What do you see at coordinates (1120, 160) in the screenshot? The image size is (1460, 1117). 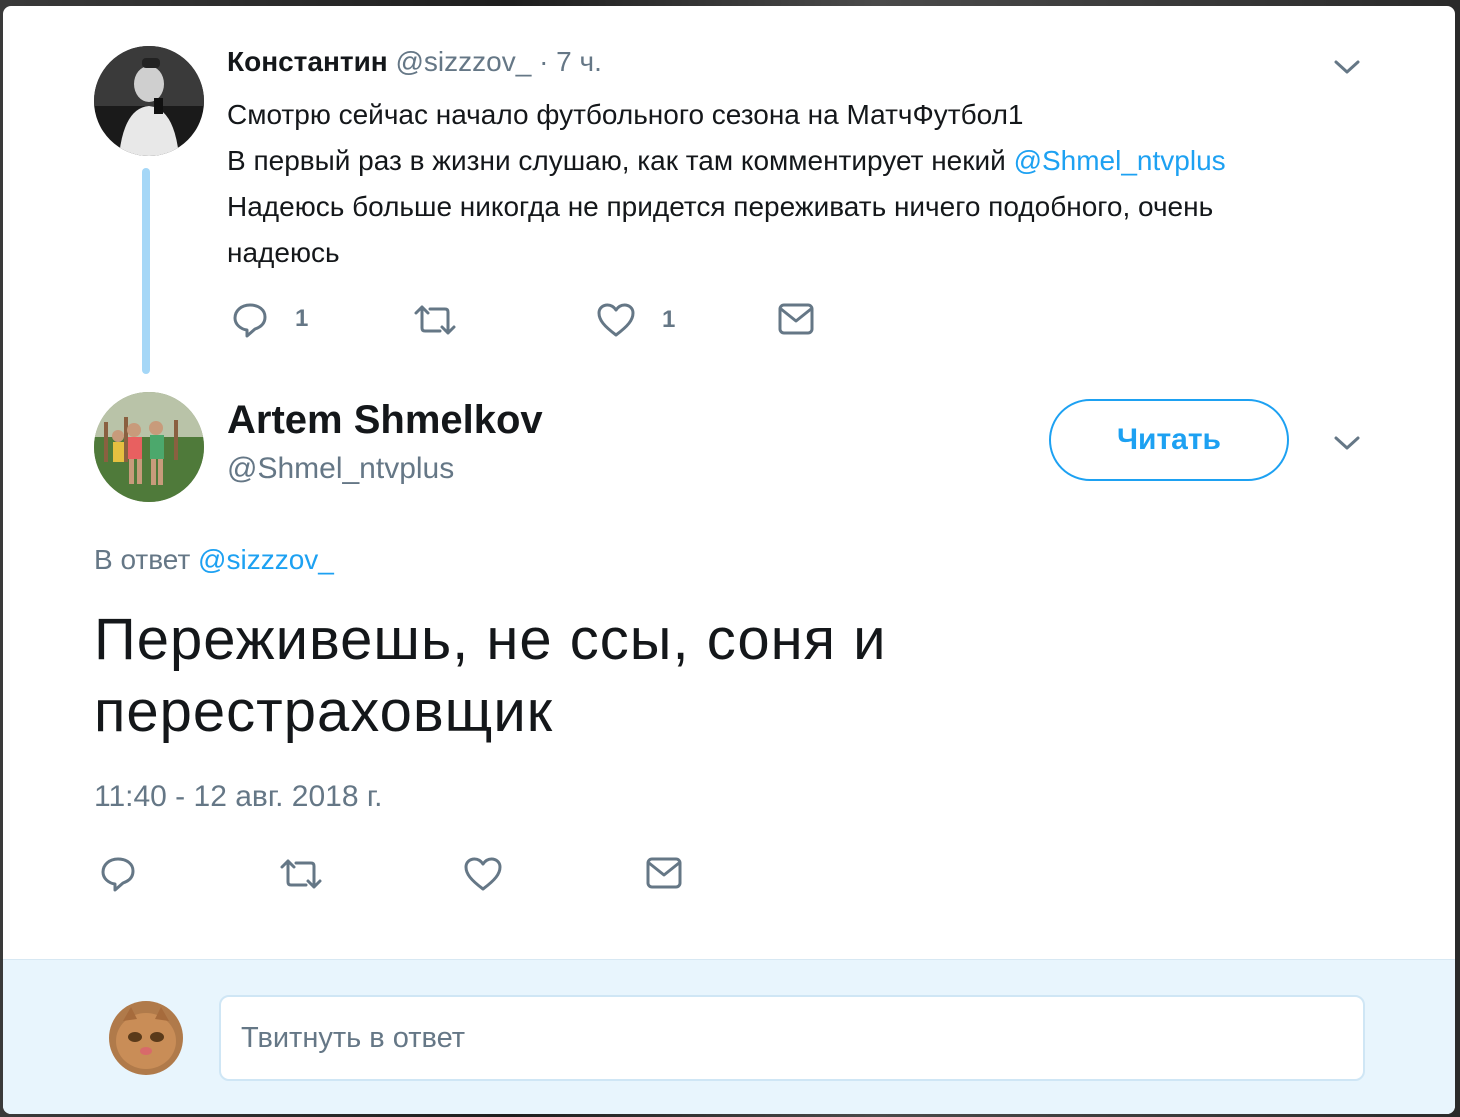 I see `mention-link: @Shmel_ntvplus` at bounding box center [1120, 160].